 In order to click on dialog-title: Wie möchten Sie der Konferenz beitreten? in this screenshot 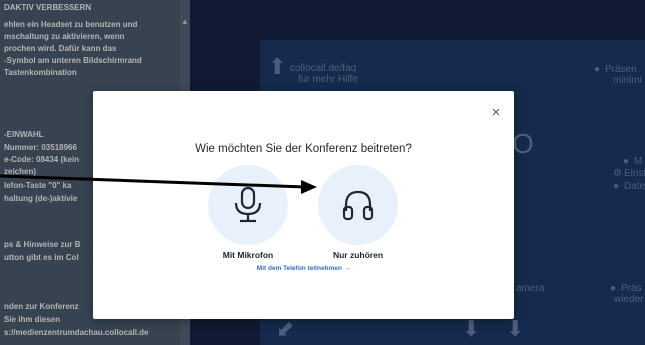, I will do `click(303, 149)`.